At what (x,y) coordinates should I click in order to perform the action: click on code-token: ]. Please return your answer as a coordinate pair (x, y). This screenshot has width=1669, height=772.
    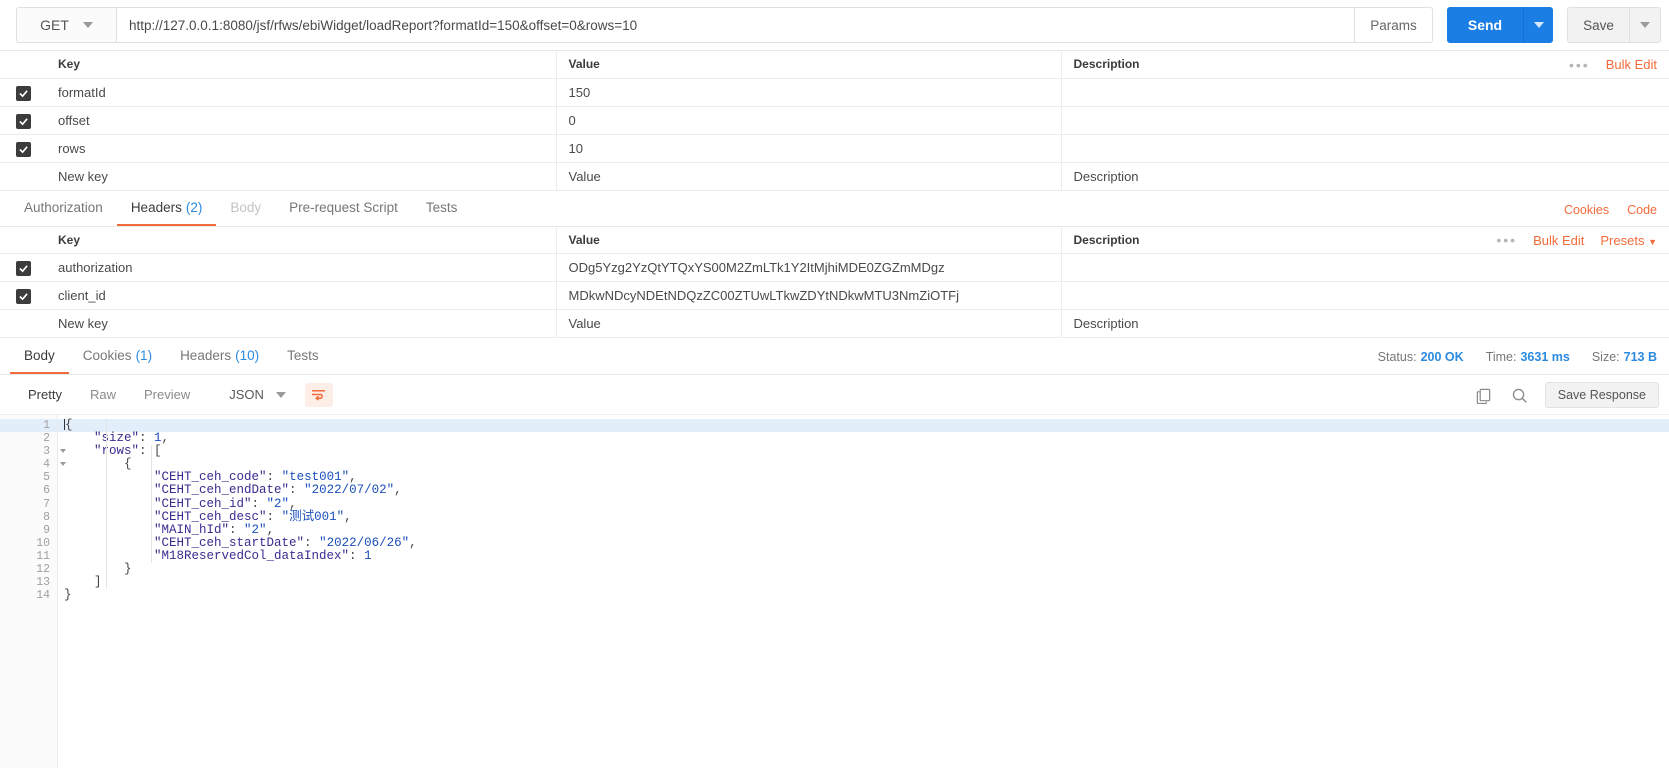
    Looking at the image, I should click on (83, 582).